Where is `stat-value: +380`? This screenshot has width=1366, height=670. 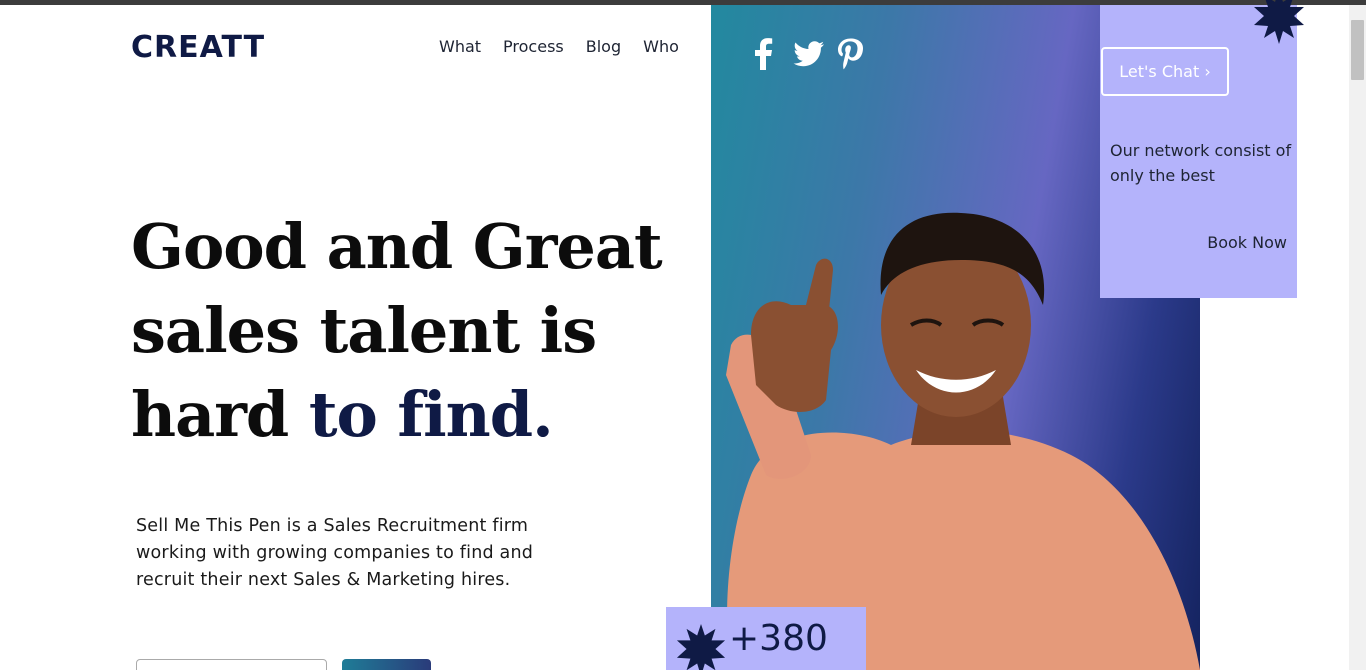 stat-value: +380 is located at coordinates (778, 638).